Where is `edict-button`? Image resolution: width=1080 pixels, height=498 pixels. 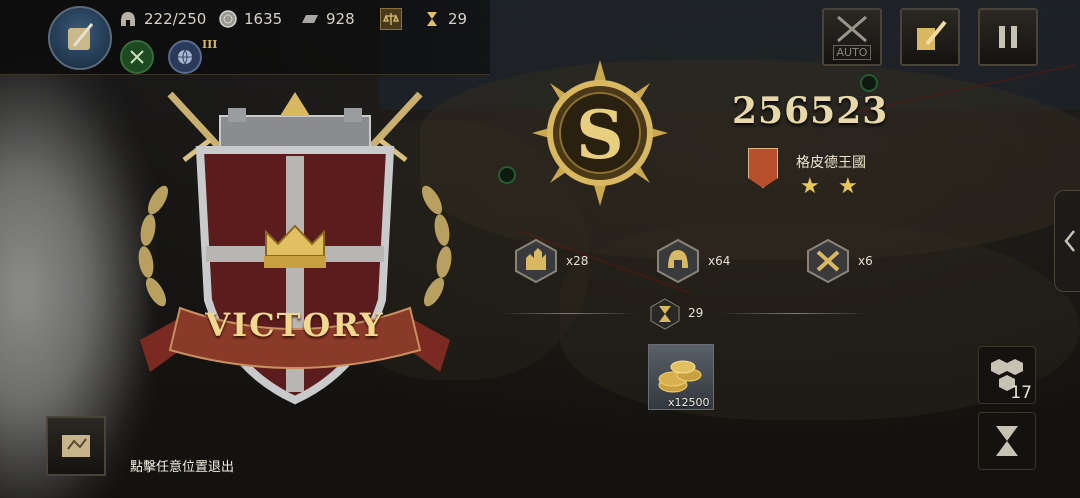 edict-button is located at coordinates (930, 37).